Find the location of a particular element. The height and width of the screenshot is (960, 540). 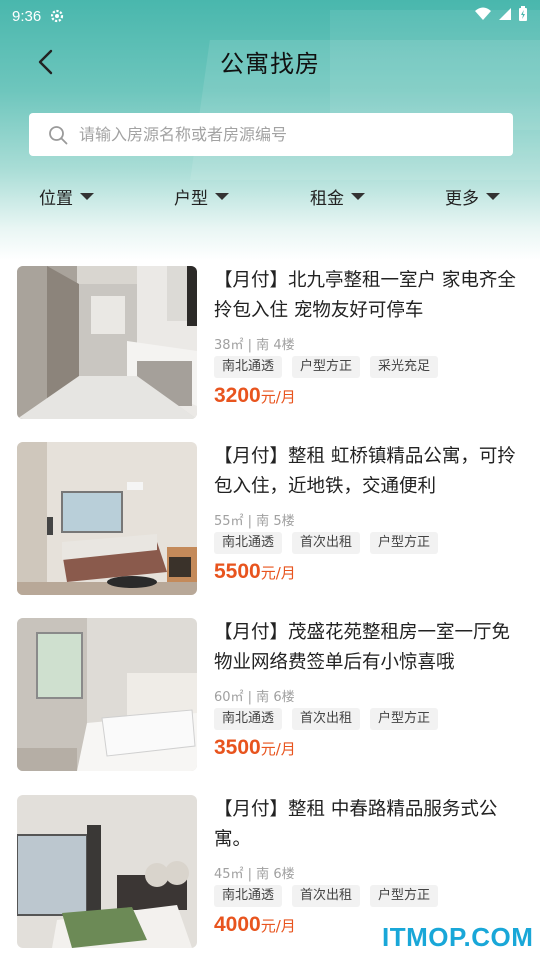

wifi-icon is located at coordinates (483, 16).